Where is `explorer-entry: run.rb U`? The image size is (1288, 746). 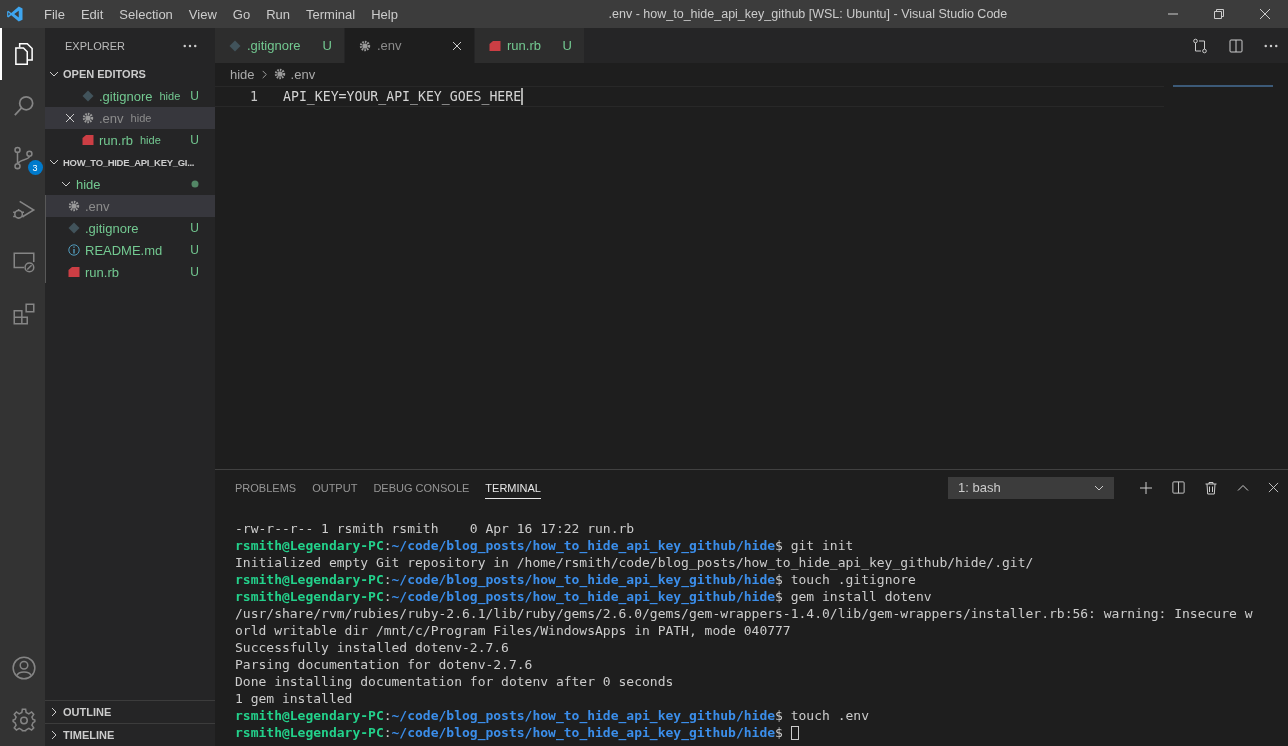 explorer-entry: run.rb U is located at coordinates (130, 272).